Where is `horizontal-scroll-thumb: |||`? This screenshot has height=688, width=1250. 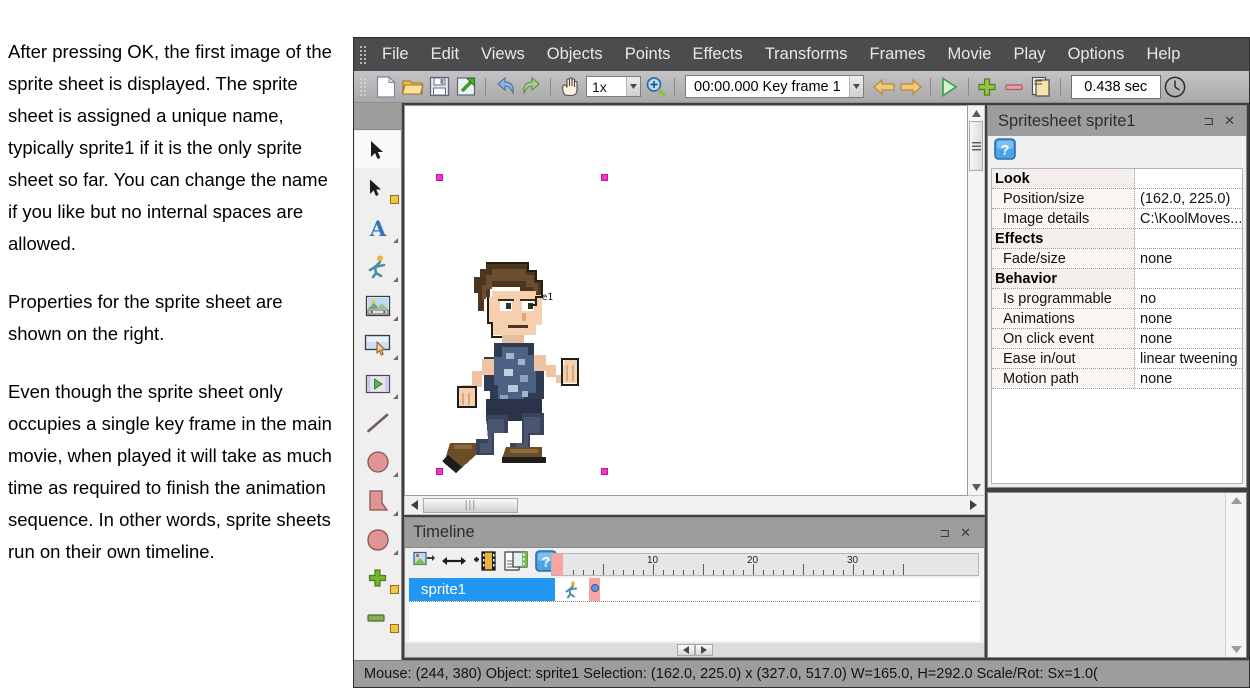 horizontal-scroll-thumb: ||| is located at coordinates (470, 505).